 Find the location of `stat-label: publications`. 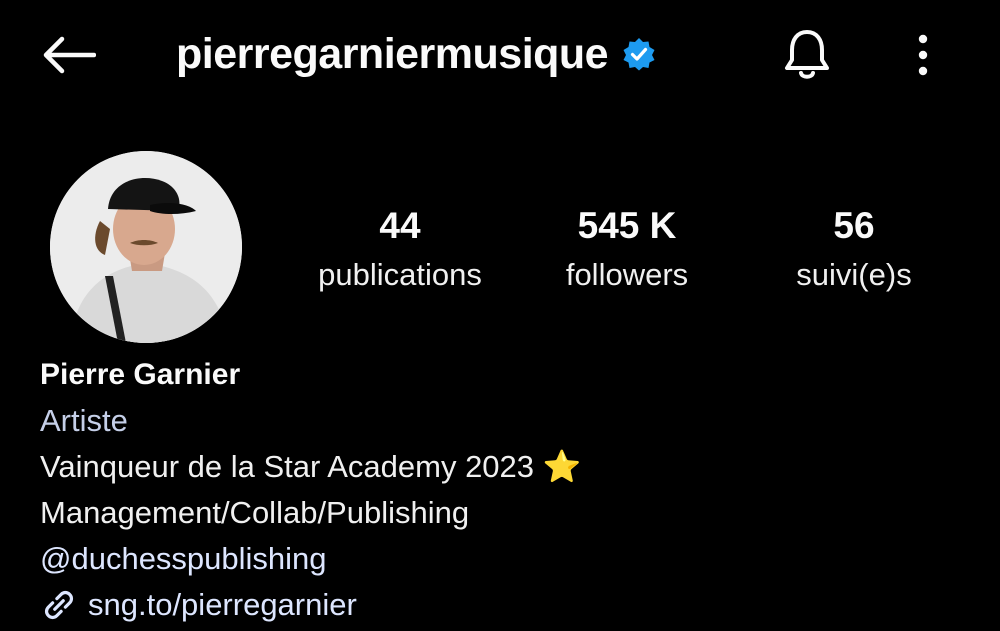

stat-label: publications is located at coordinates (400, 274).